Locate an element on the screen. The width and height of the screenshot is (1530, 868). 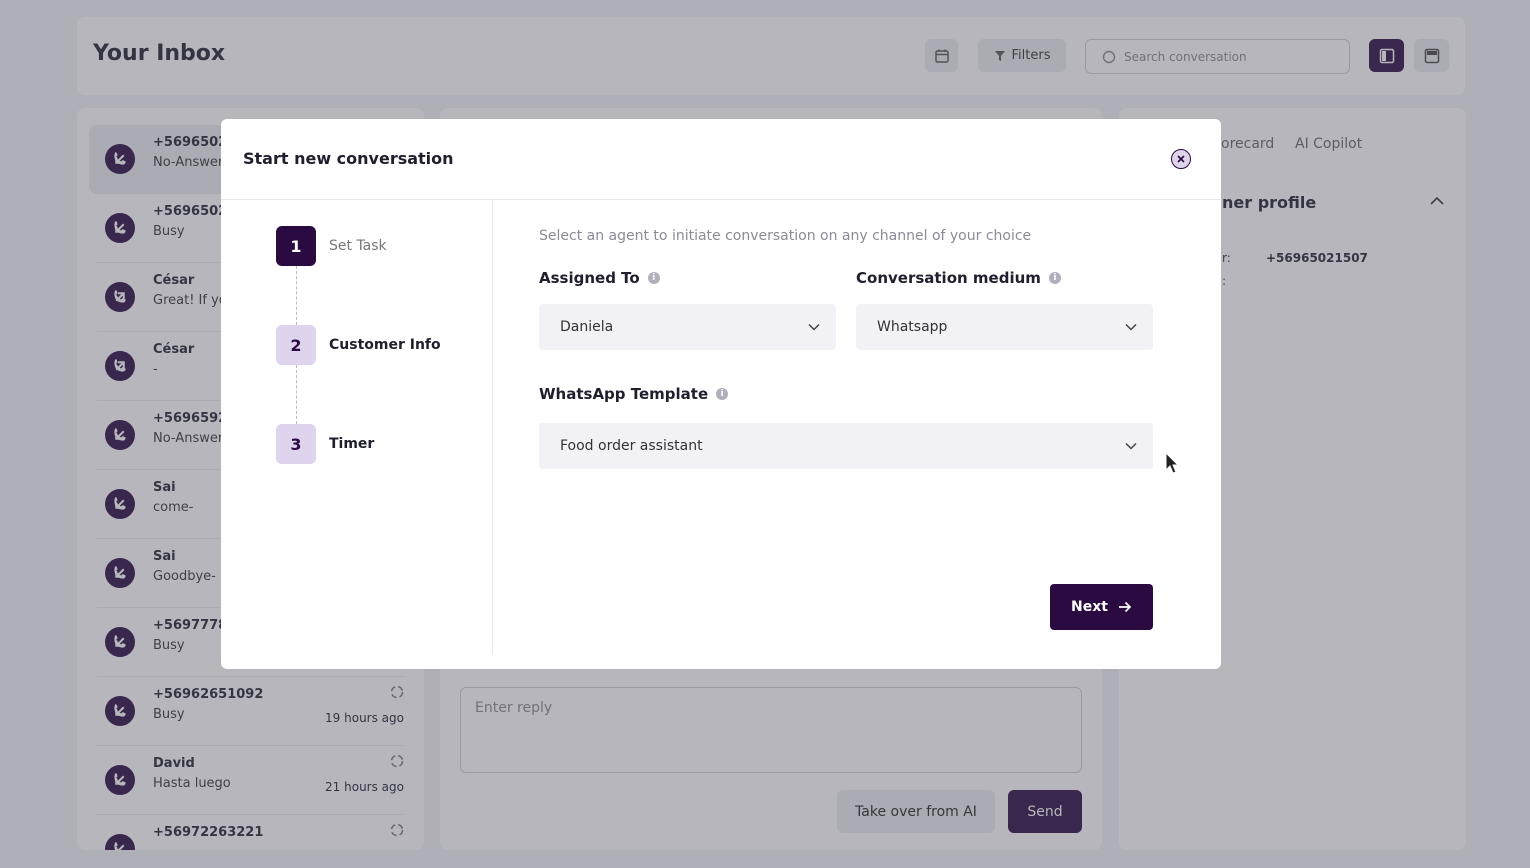
next-button: Next is located at coordinates (1101, 607).